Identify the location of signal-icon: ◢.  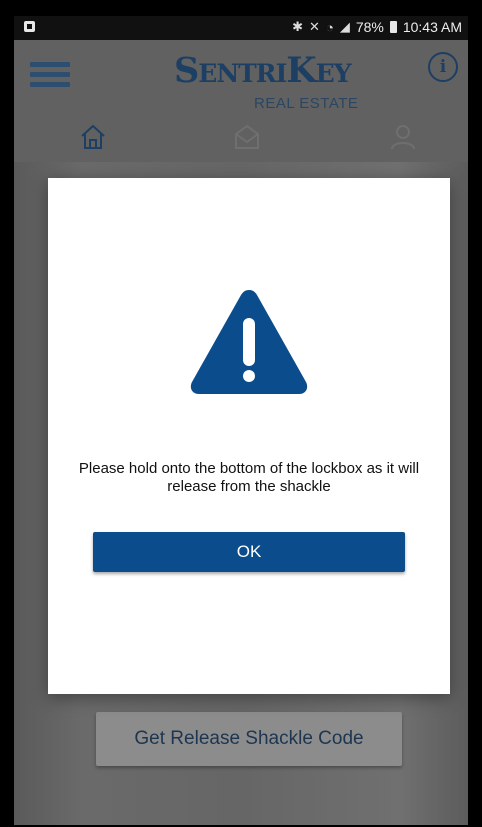
(344, 26).